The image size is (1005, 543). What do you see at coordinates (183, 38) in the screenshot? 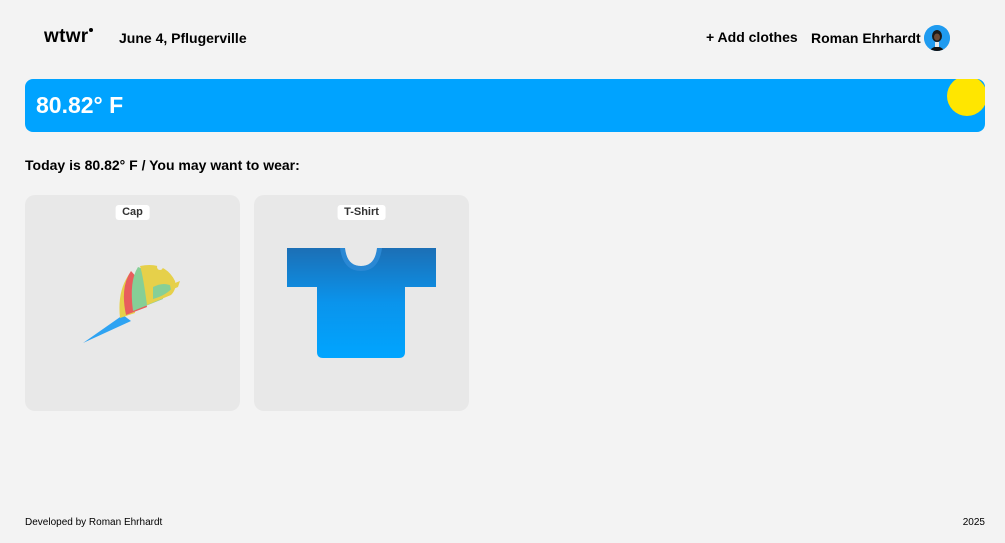
I see `date-location: June 4, Pflugerville` at bounding box center [183, 38].